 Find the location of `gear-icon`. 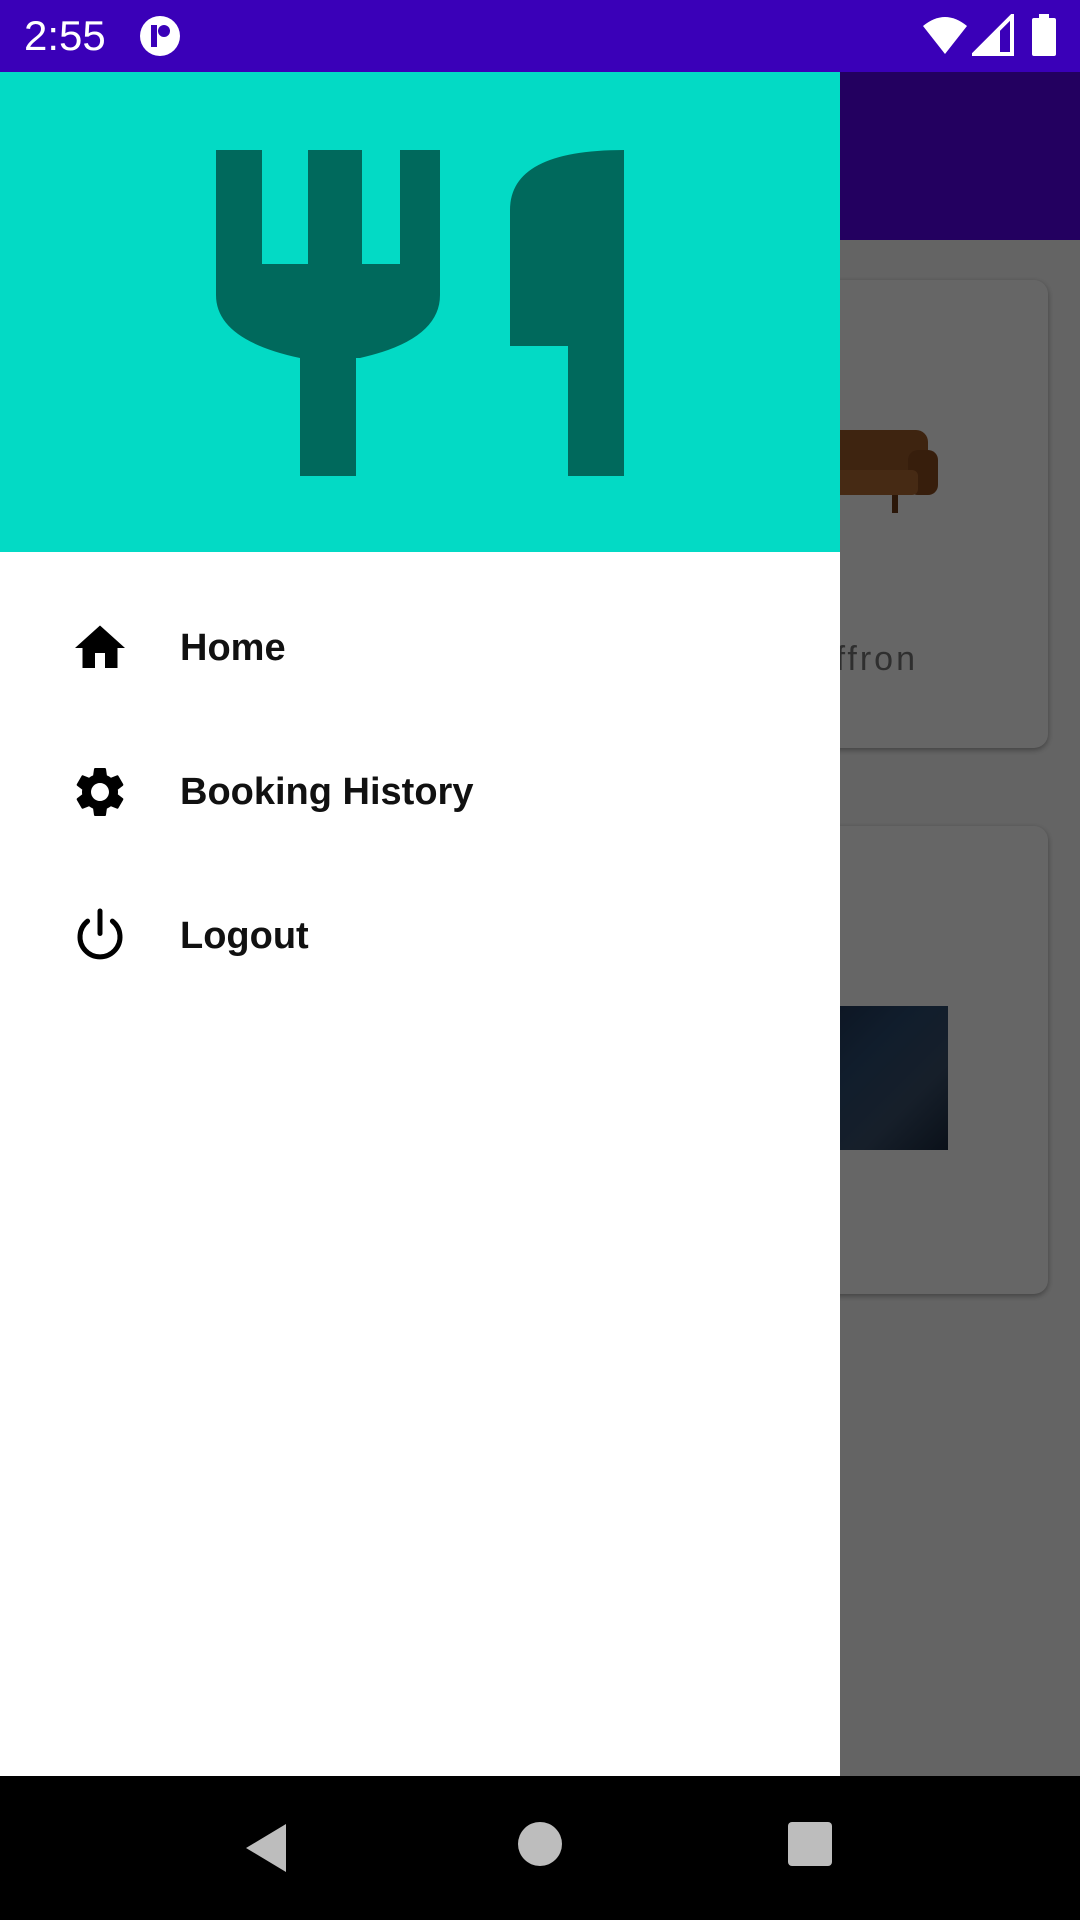

gear-icon is located at coordinates (100, 792).